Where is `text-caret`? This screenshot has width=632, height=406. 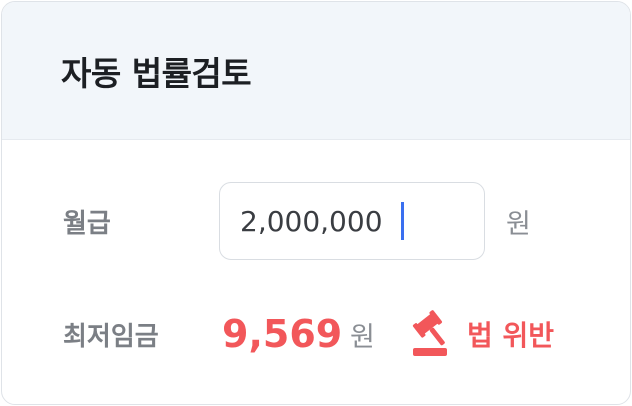
text-caret is located at coordinates (402, 221).